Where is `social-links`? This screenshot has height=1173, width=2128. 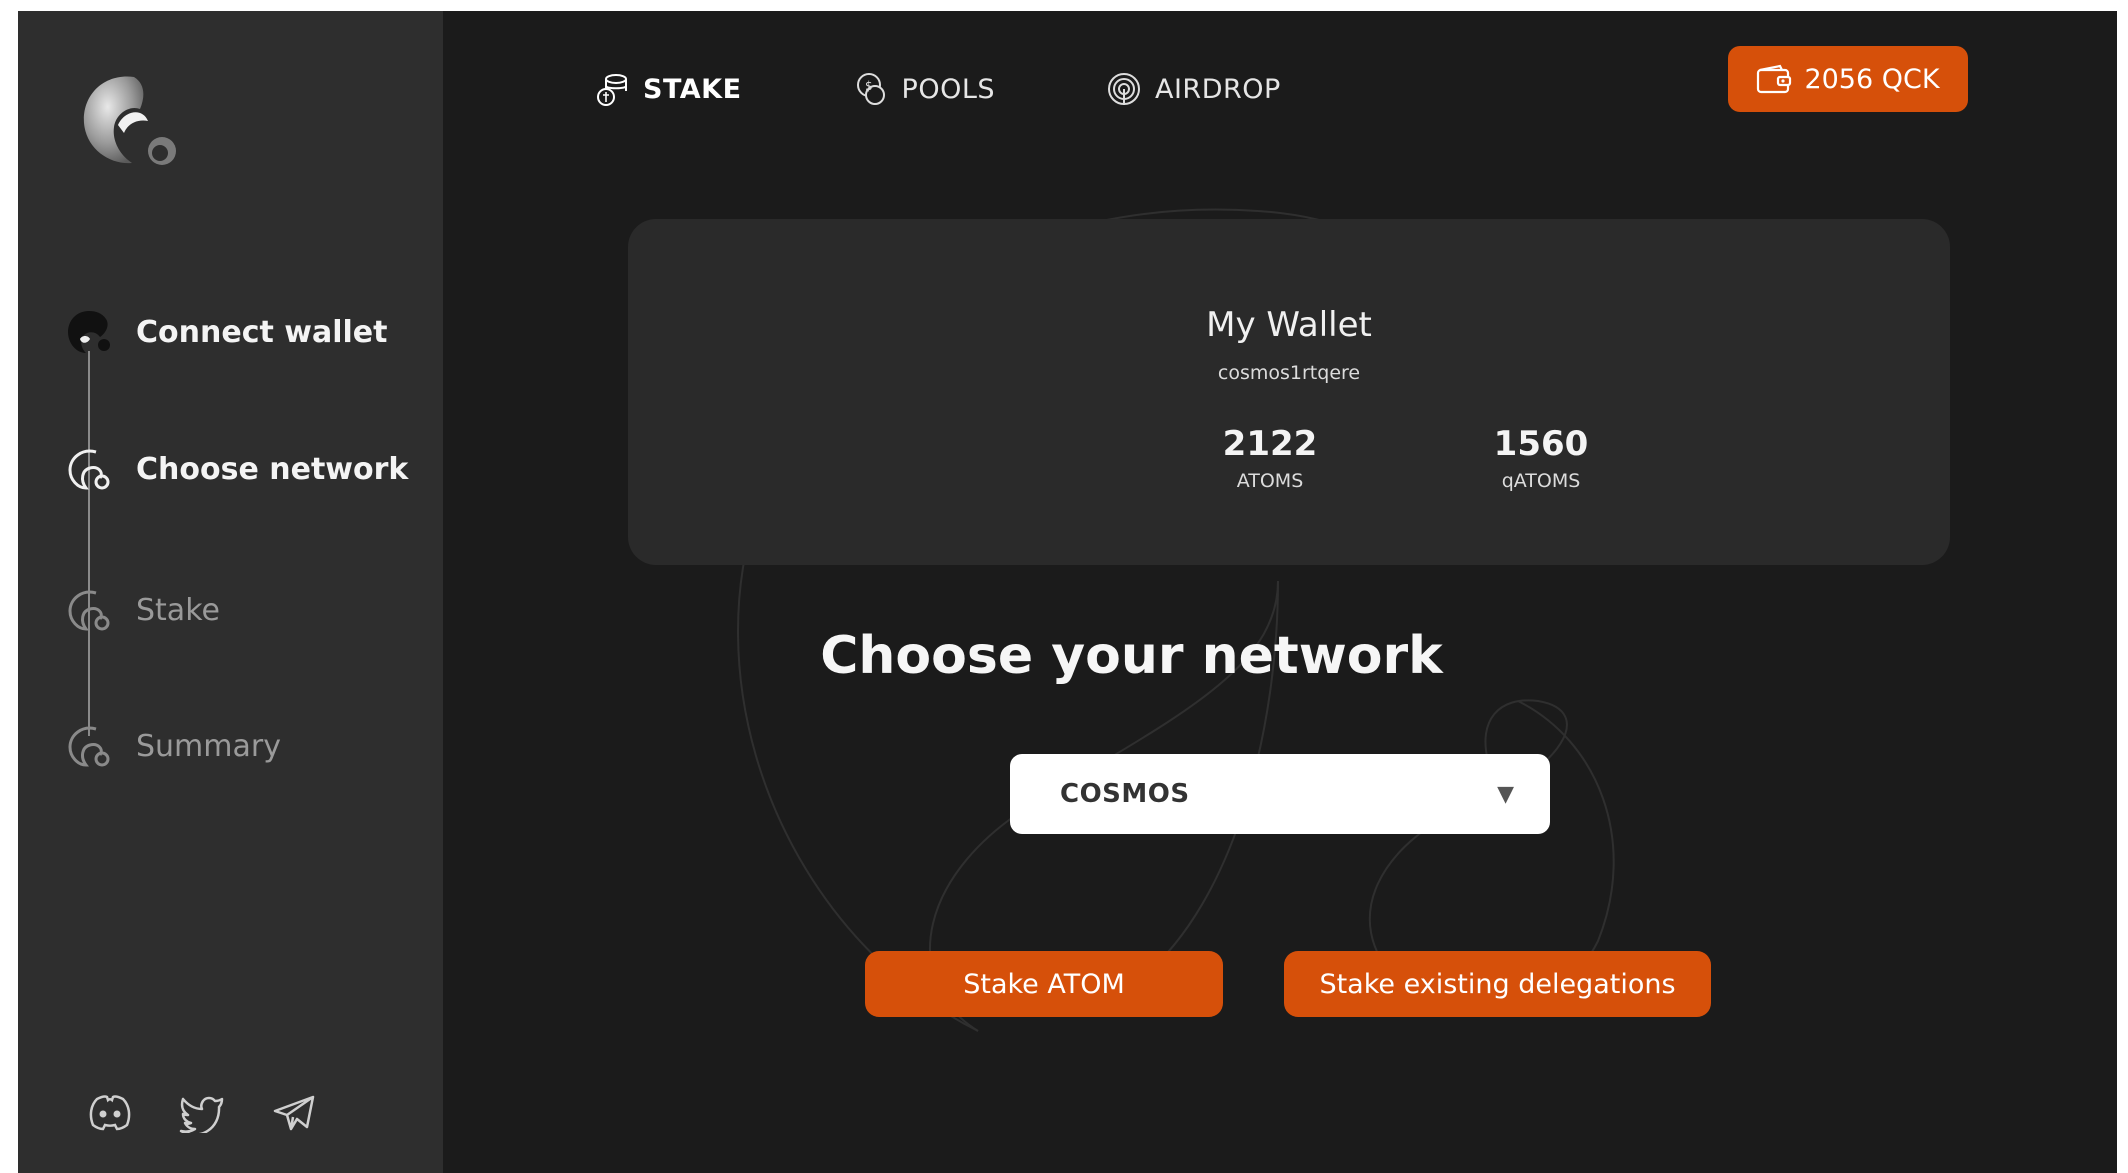 social-links is located at coordinates (202, 1113).